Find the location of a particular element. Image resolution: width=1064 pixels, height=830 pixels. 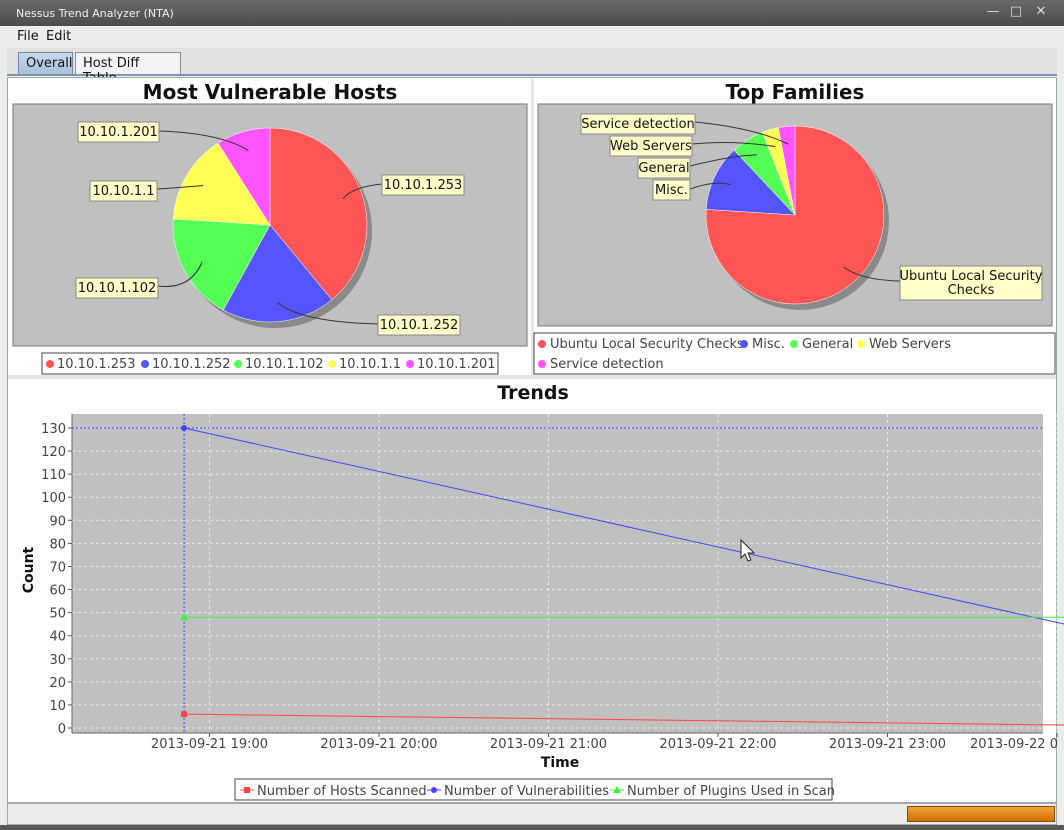

y-tick-label: 20 is located at coordinates (57, 683).